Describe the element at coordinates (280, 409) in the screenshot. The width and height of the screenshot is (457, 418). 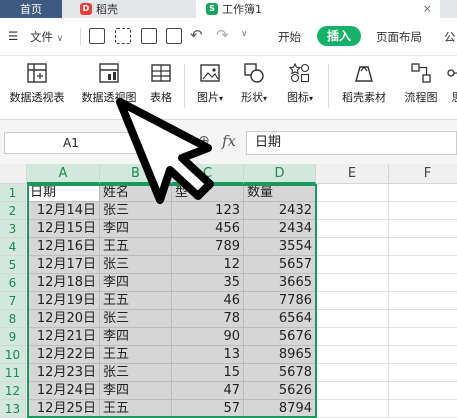
I see `cell-d13: 8794` at that location.